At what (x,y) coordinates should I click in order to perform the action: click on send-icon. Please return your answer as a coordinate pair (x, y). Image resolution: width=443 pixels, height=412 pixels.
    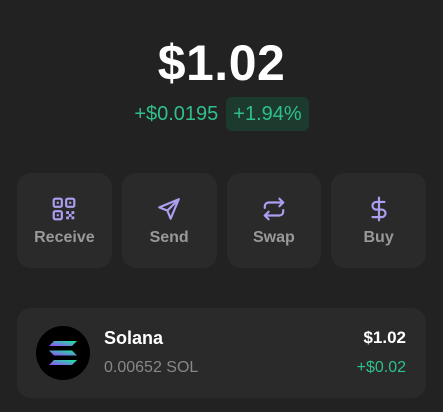
    Looking at the image, I should click on (169, 209).